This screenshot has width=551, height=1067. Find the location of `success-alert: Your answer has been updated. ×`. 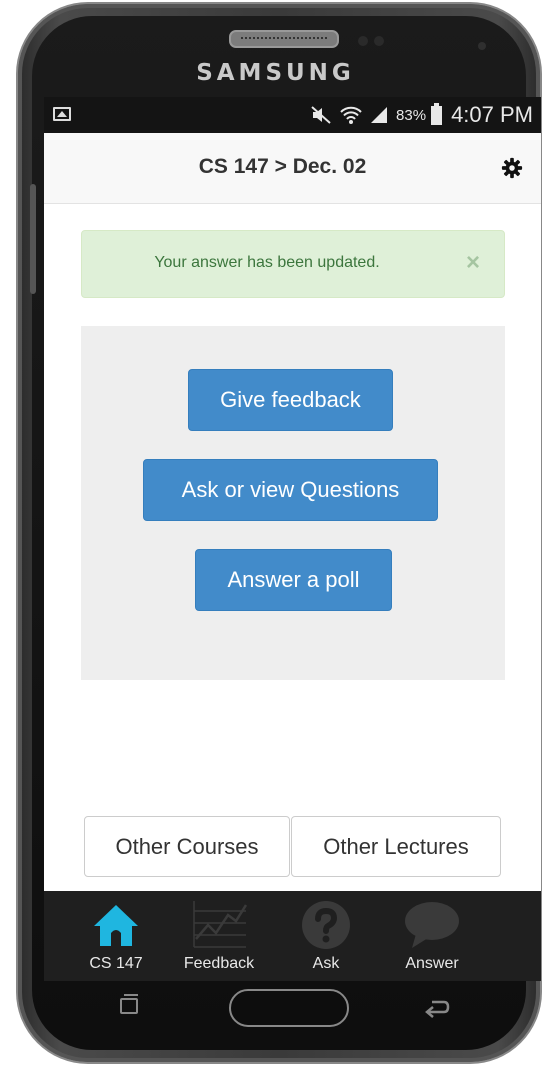

success-alert: Your answer has been updated. × is located at coordinates (293, 264).